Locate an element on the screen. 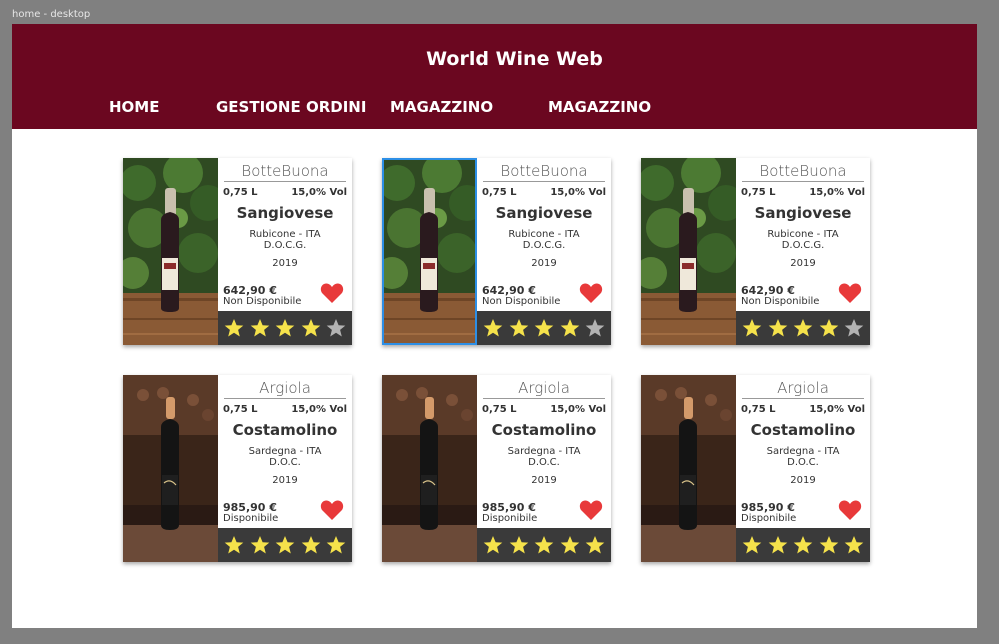 The width and height of the screenshot is (999, 644). product-origin: Sardegna - ITA is located at coordinates (544, 451).